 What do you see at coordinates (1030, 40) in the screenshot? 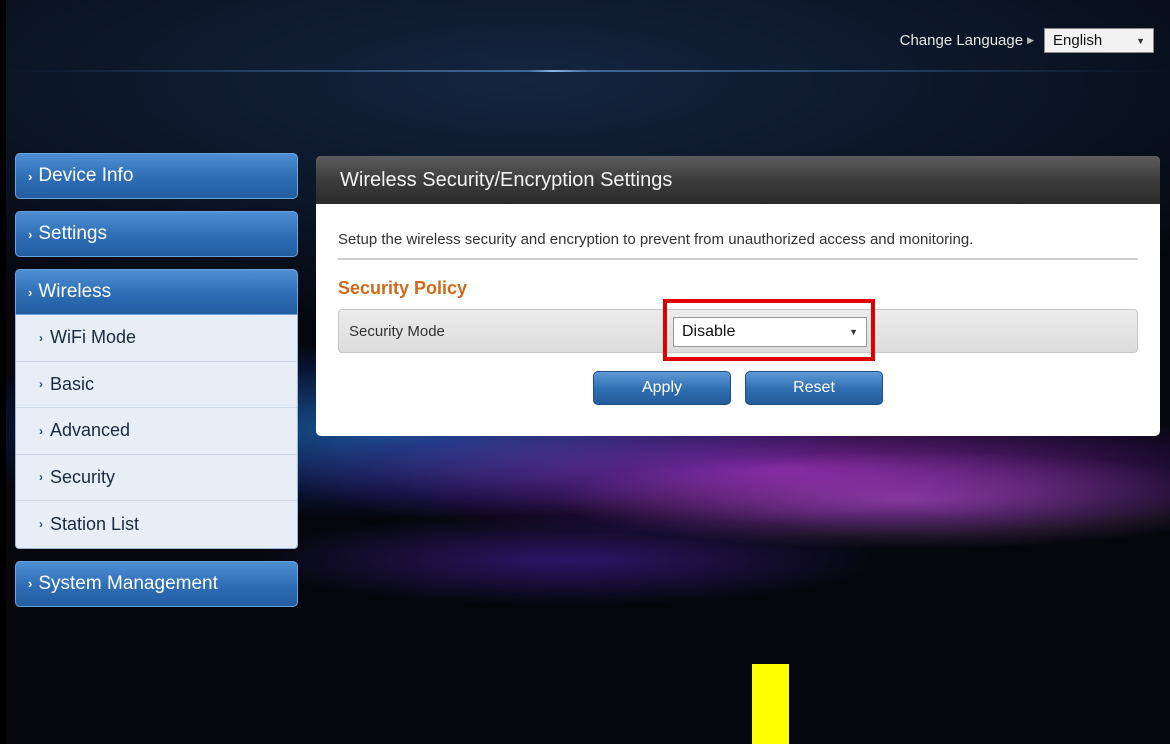
I see `arrow-right-icon: ▶` at bounding box center [1030, 40].